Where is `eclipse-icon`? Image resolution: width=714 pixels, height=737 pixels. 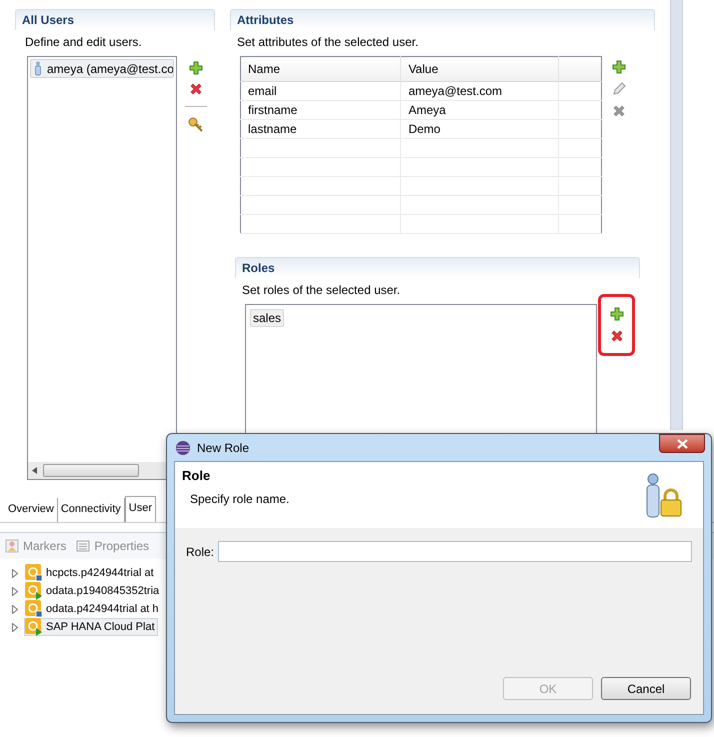
eclipse-icon is located at coordinates (183, 448).